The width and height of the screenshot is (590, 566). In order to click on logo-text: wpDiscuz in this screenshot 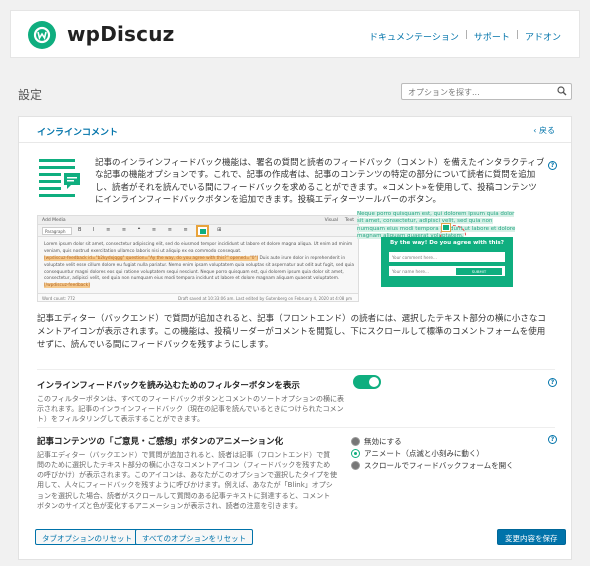, I will do `click(121, 34)`.